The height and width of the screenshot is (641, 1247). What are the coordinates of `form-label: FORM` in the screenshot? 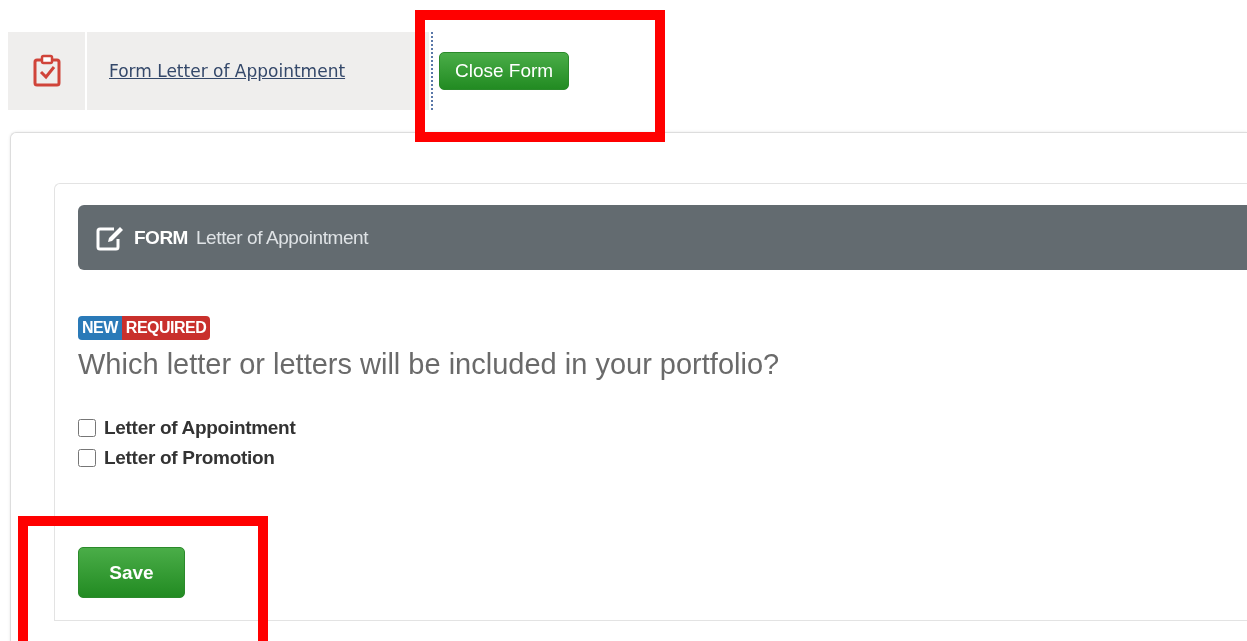 It's located at (161, 237).